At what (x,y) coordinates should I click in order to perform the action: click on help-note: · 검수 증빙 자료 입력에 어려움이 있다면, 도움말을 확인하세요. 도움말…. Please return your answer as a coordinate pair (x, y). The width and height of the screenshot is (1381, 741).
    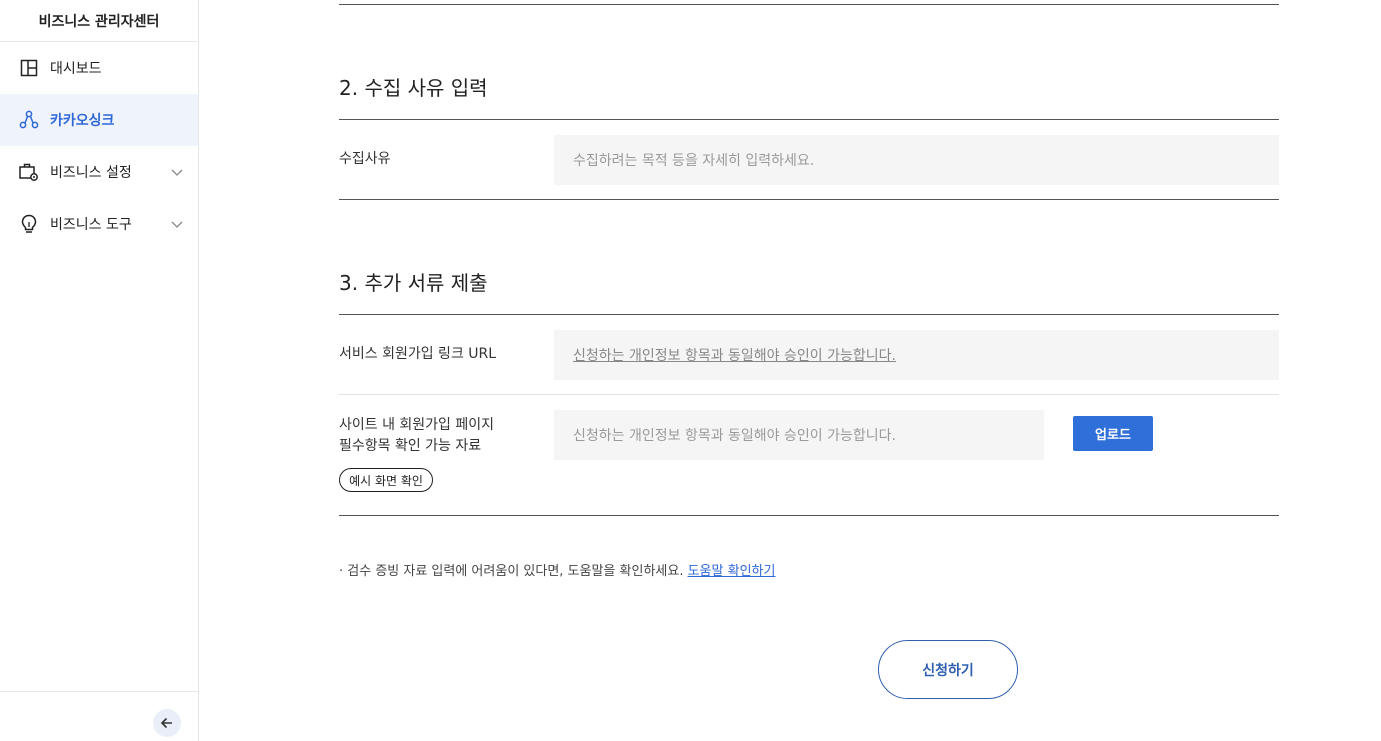
    Looking at the image, I should click on (557, 569).